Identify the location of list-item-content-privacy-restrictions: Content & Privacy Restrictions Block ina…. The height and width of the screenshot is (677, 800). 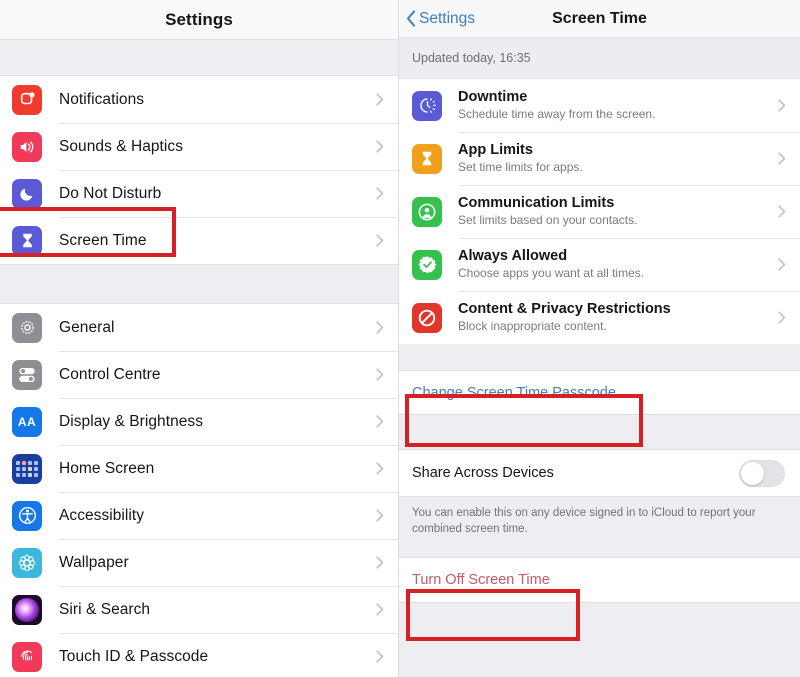
(599, 317).